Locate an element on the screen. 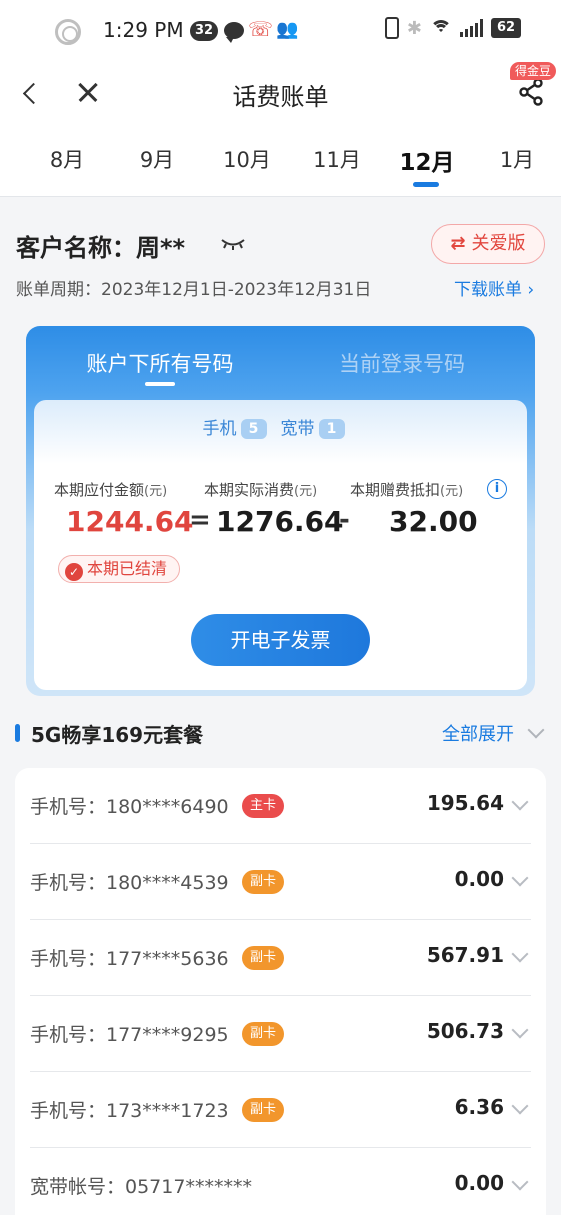 This screenshot has width=561, height=1215. list-item: 手机号：177****9295 副卡 506.73 is located at coordinates (280, 1034).